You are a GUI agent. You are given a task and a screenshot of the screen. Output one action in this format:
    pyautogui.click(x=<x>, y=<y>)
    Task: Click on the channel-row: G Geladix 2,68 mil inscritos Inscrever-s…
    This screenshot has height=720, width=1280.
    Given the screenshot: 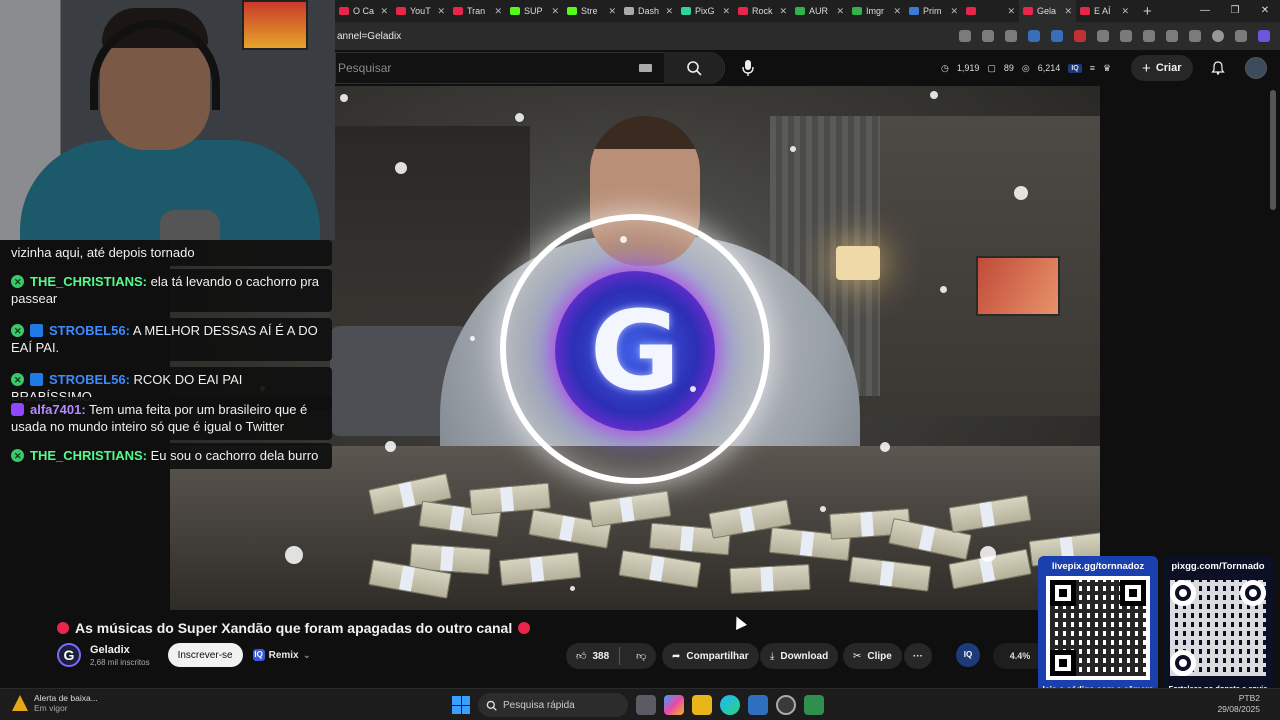 What is the action you would take?
    pyautogui.click(x=184, y=655)
    